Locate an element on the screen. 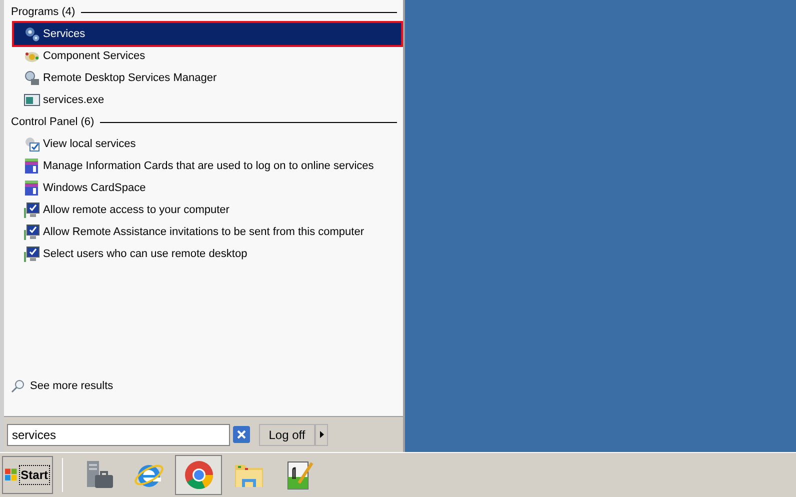  chrome-icon is located at coordinates (198, 475).